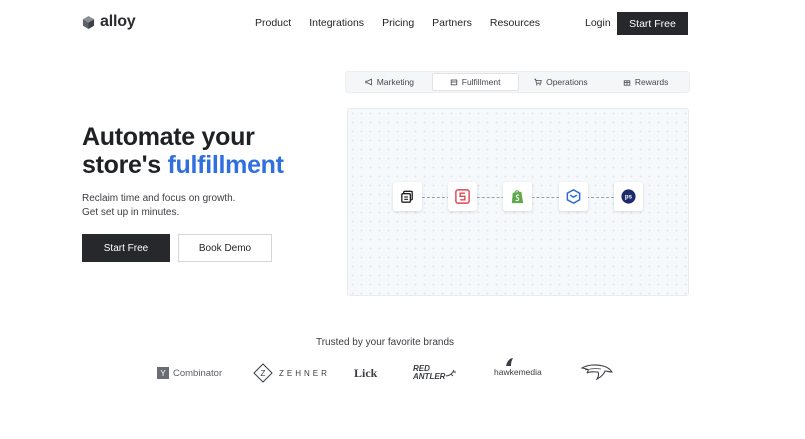 This screenshot has height=439, width=805. I want to click on hero-start-free-button: Start Free, so click(126, 248).